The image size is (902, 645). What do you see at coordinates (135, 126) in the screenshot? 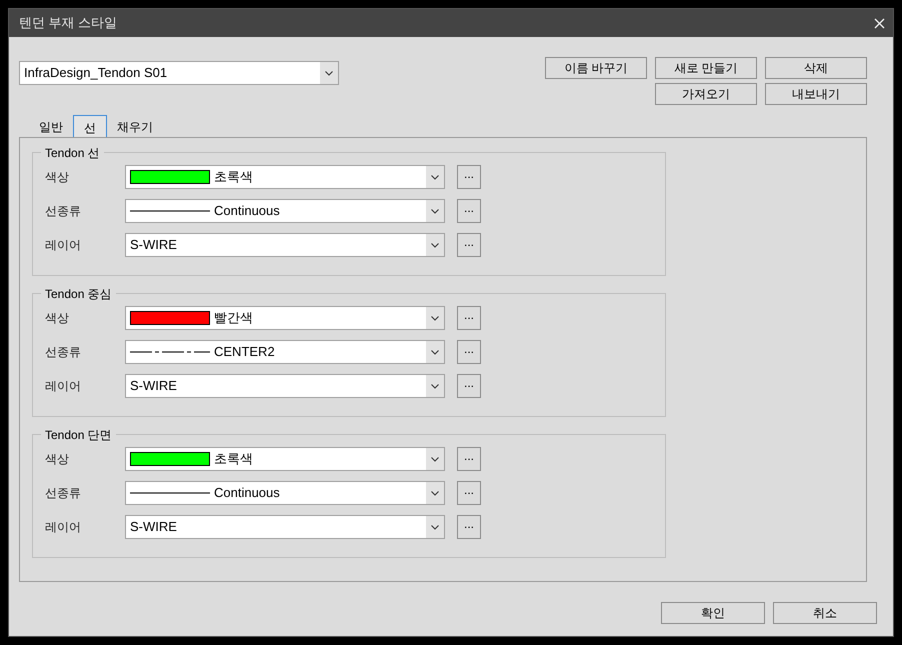
I see `tab: 채우기` at bounding box center [135, 126].